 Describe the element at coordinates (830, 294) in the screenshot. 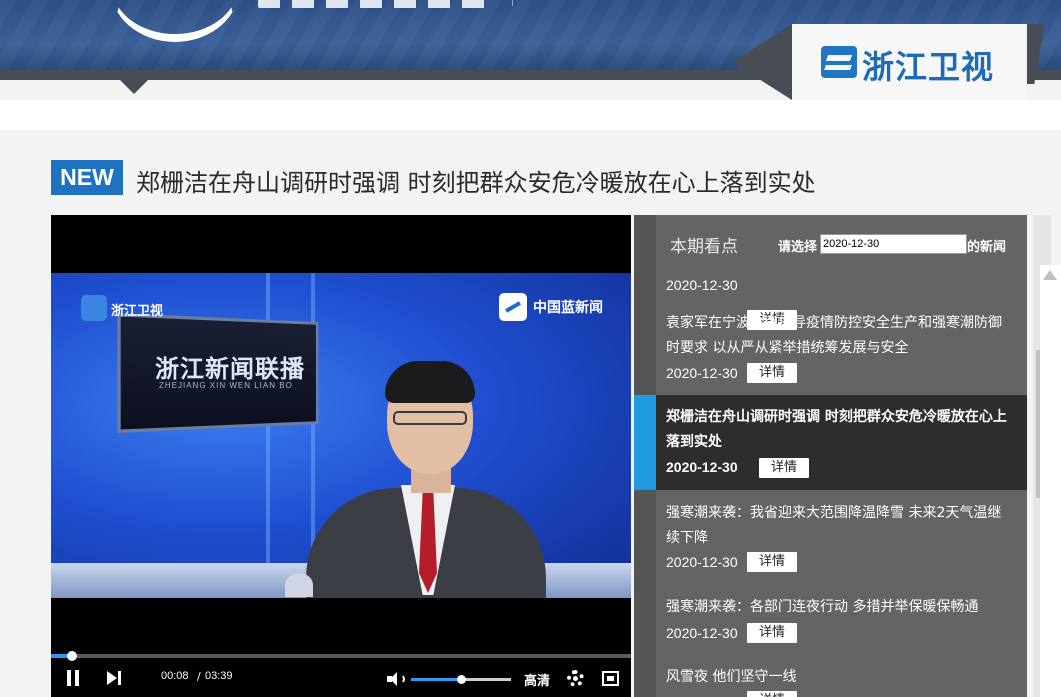

I see `list-item: 2020-12-30 详情` at that location.